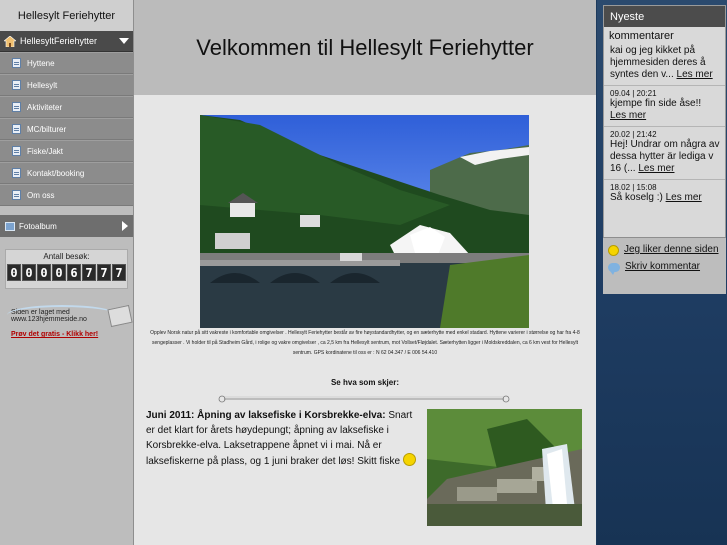 This screenshot has width=727, height=545. What do you see at coordinates (365, 382) in the screenshot?
I see `section-subhead: Se hva som skjer:` at bounding box center [365, 382].